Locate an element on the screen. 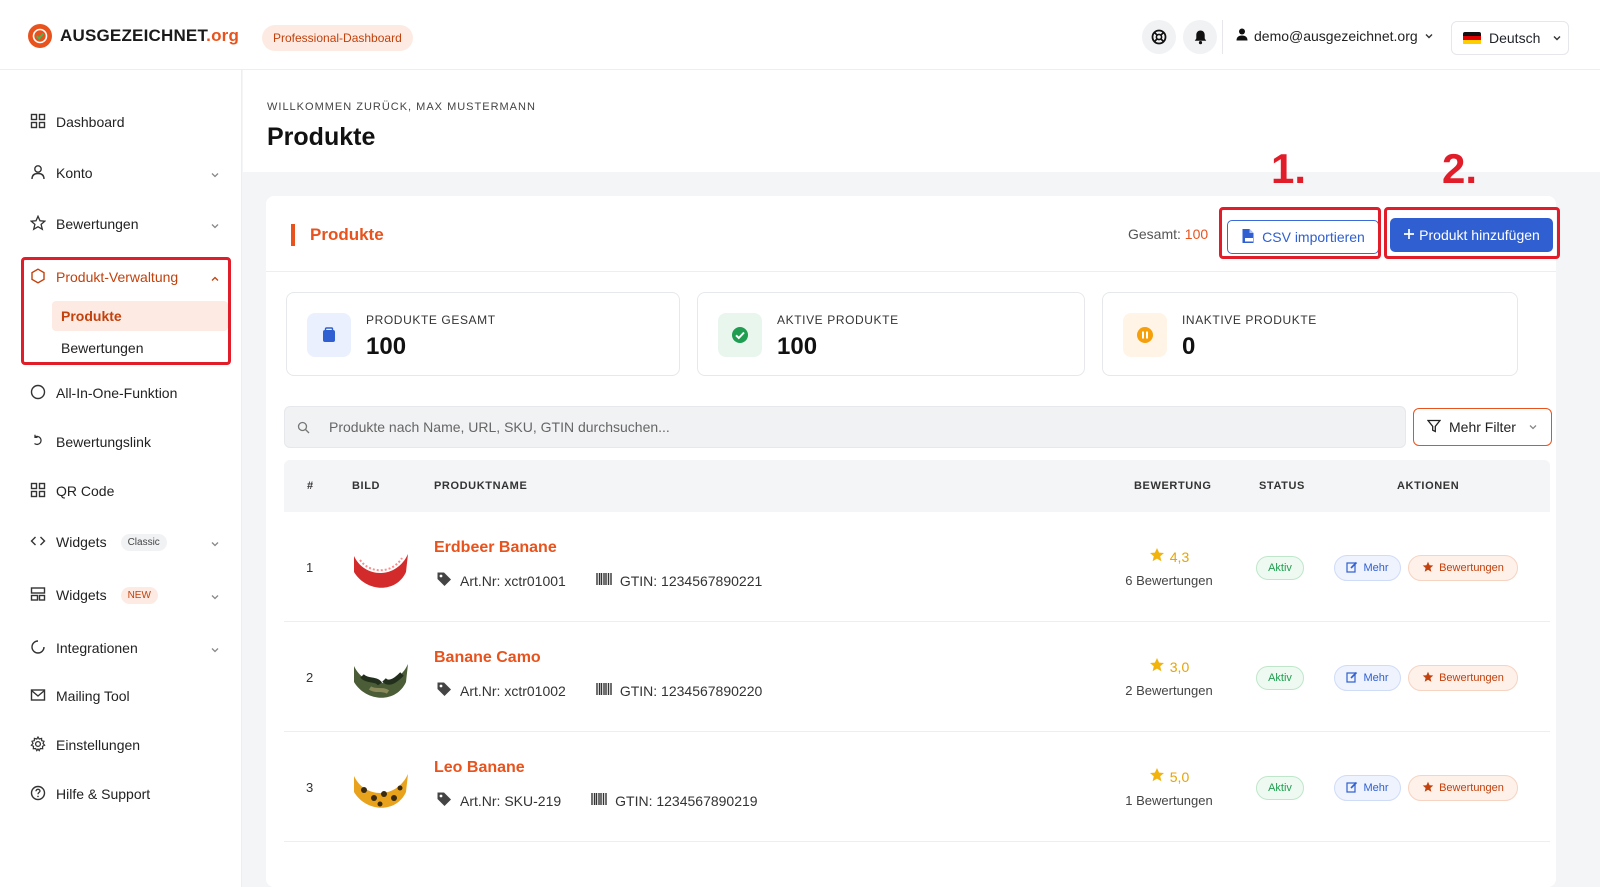  sidebar-item-all-in-one: All-In-One-Funktion is located at coordinates (125, 393).